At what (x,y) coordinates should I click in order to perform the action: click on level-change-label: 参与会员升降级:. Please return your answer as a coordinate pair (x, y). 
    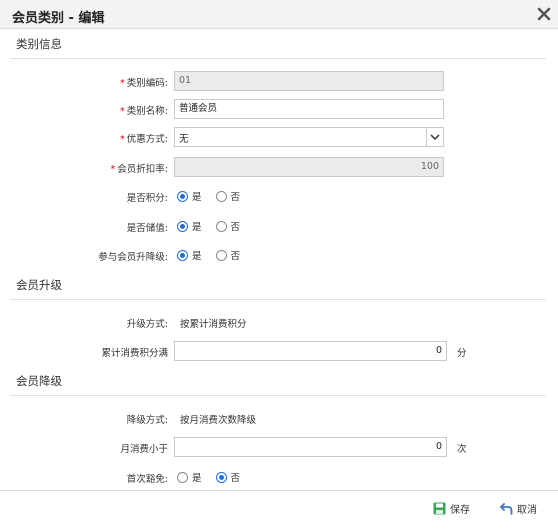
    Looking at the image, I should click on (133, 257).